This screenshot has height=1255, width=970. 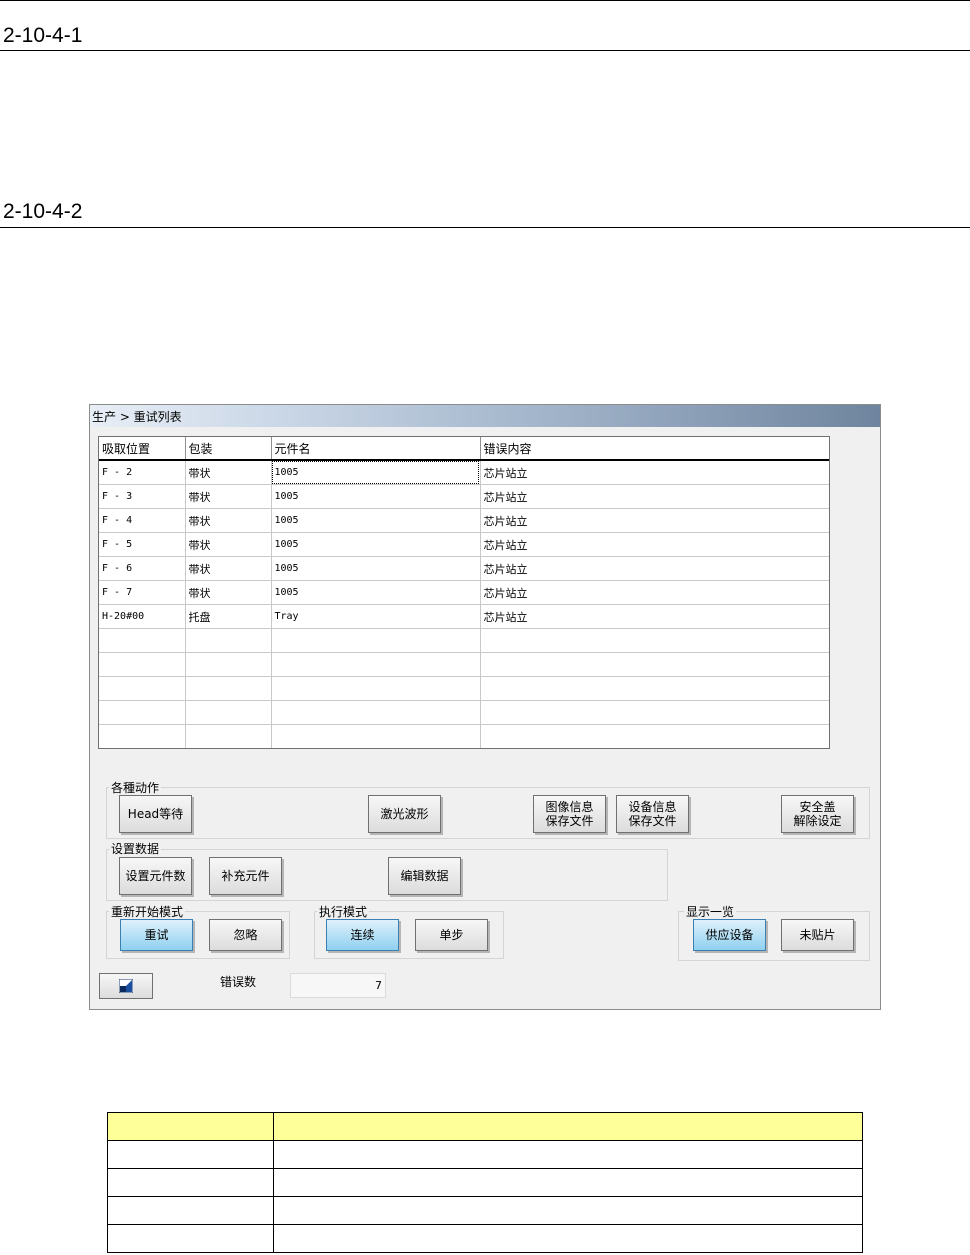 I want to click on window-titlebar: 生产 > 重试列表, so click(x=485, y=416).